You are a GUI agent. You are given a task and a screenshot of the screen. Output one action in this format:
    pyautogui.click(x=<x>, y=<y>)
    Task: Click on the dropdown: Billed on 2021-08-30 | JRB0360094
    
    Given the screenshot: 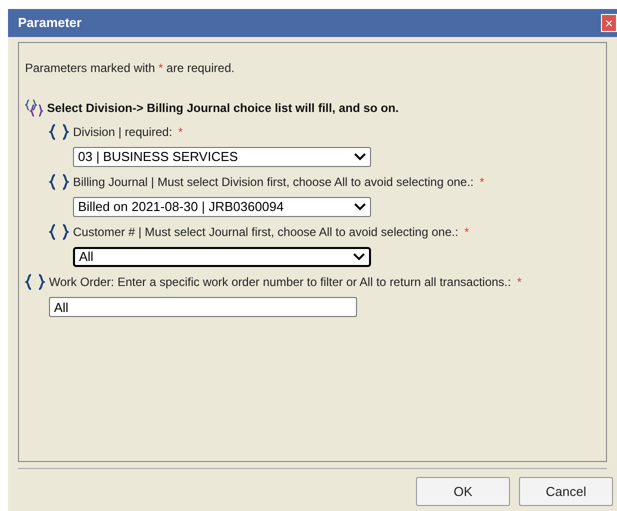 What is the action you would take?
    pyautogui.click(x=222, y=207)
    